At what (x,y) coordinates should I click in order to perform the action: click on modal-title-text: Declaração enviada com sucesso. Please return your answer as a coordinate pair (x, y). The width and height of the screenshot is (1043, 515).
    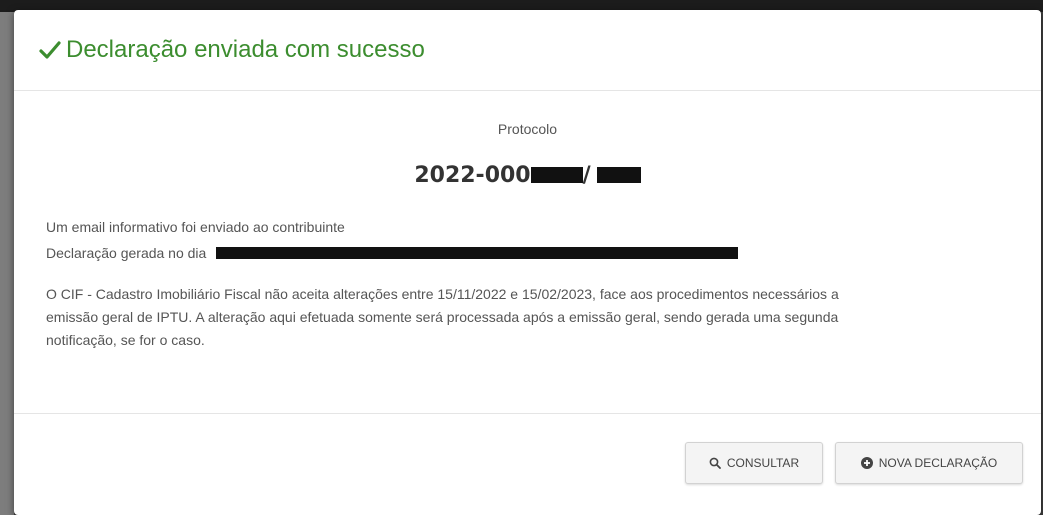
    Looking at the image, I should click on (245, 49).